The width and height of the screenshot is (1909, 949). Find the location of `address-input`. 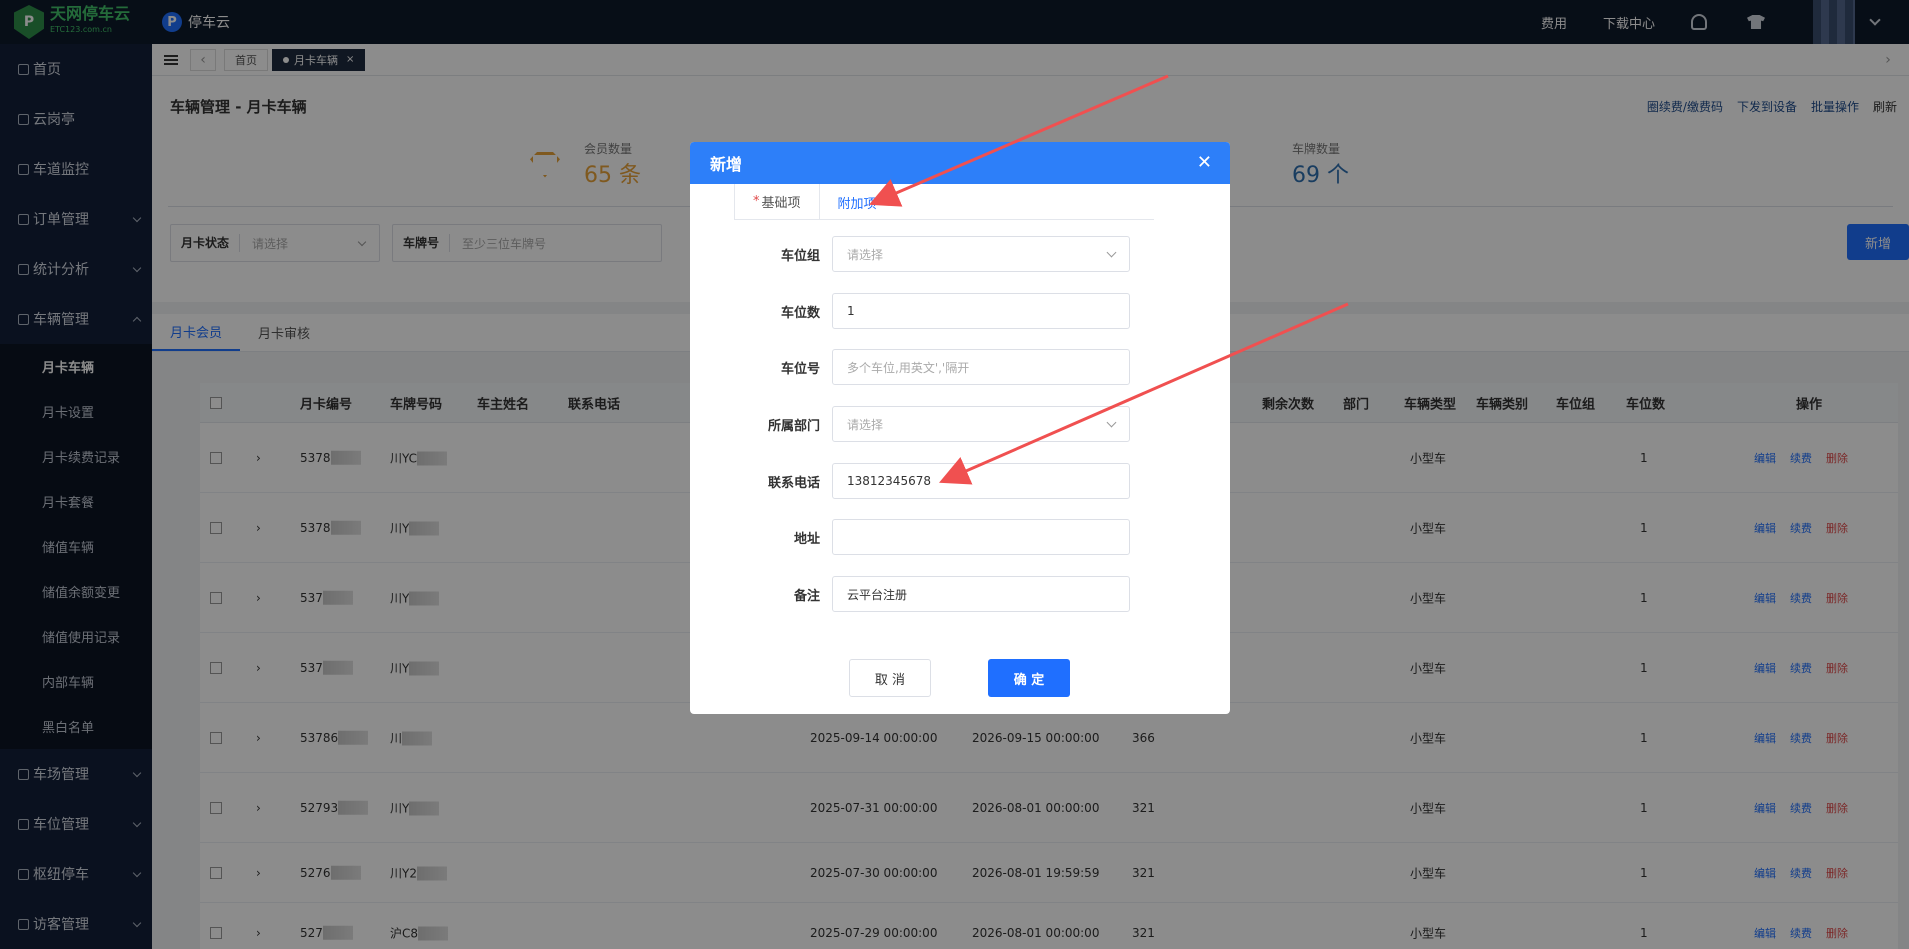

address-input is located at coordinates (981, 537).